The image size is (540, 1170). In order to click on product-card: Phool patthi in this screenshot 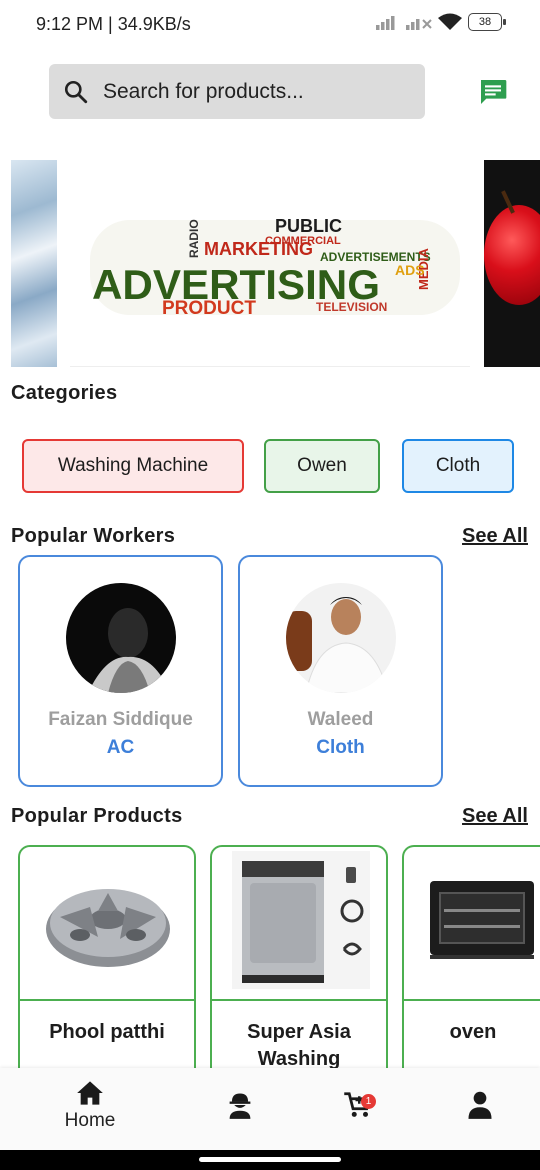, I will do `click(107, 965)`.